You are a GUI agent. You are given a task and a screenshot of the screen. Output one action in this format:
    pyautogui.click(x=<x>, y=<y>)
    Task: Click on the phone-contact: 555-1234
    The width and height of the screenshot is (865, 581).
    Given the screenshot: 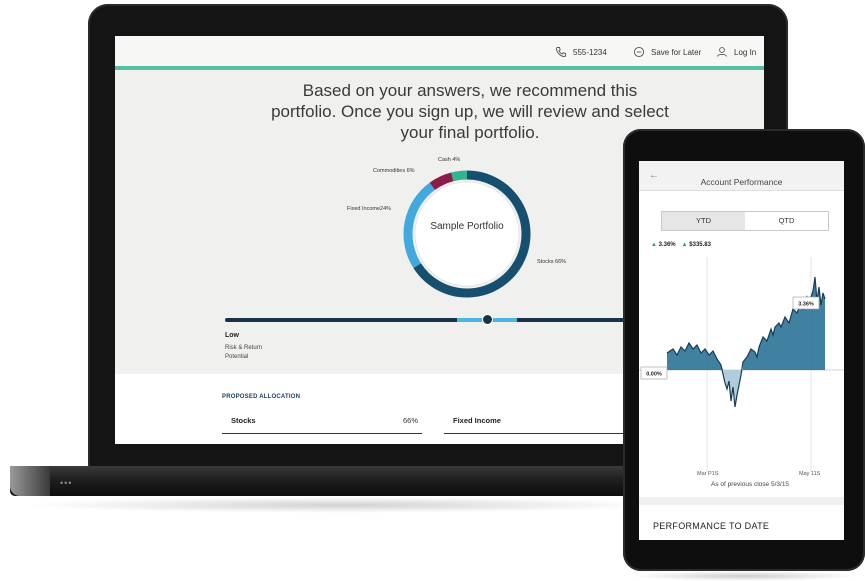 What is the action you would take?
    pyautogui.click(x=581, y=52)
    